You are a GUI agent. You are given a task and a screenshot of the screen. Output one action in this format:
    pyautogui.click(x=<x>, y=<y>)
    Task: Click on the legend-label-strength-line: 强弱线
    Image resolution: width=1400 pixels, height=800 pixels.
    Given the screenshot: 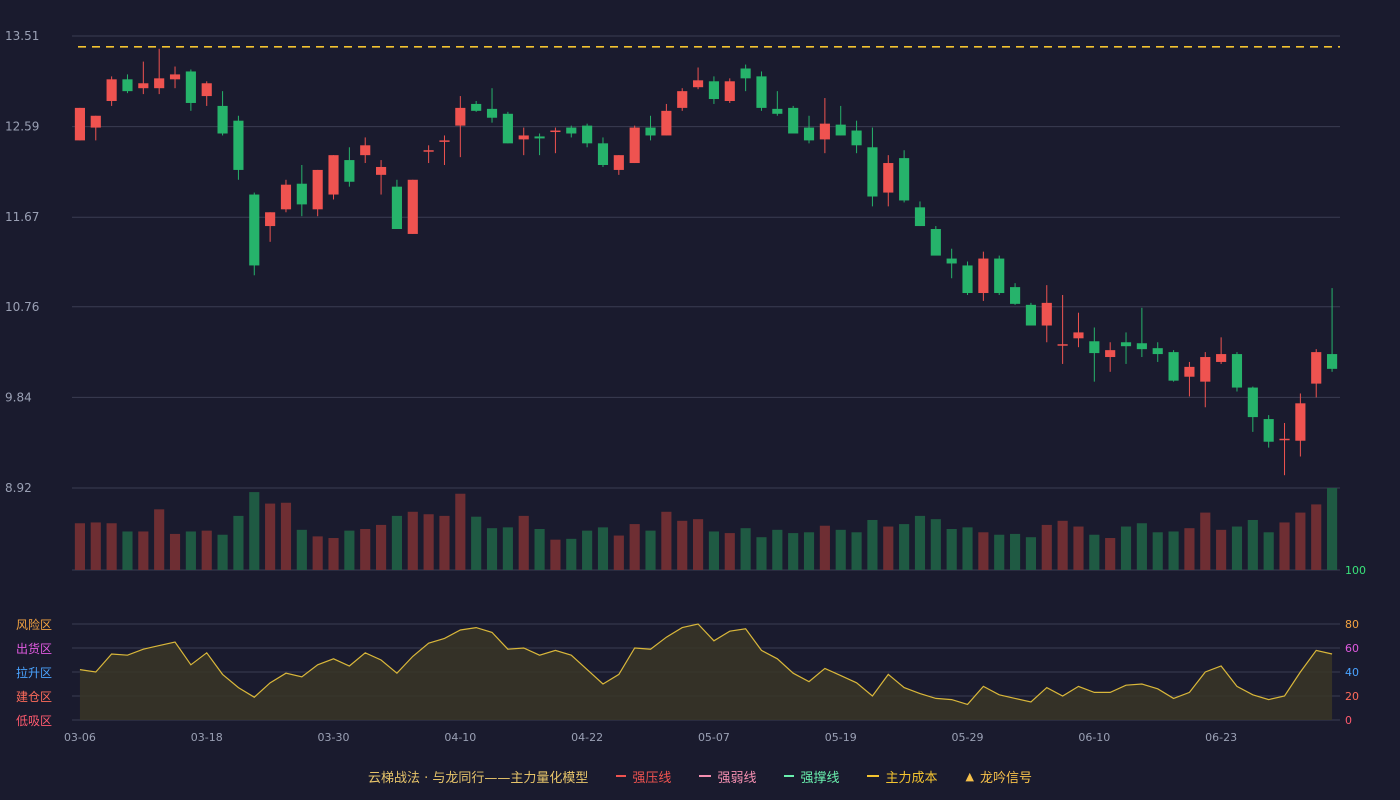 What is the action you would take?
    pyautogui.click(x=737, y=778)
    